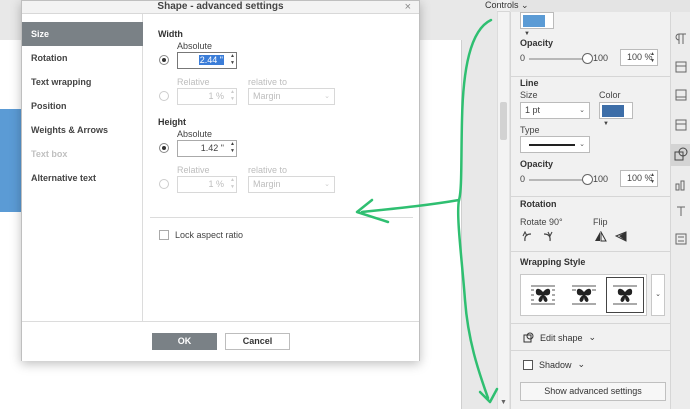  What do you see at coordinates (207, 184) in the screenshot?
I see `height-relative-input: 1 % ▲ ▼` at bounding box center [207, 184].